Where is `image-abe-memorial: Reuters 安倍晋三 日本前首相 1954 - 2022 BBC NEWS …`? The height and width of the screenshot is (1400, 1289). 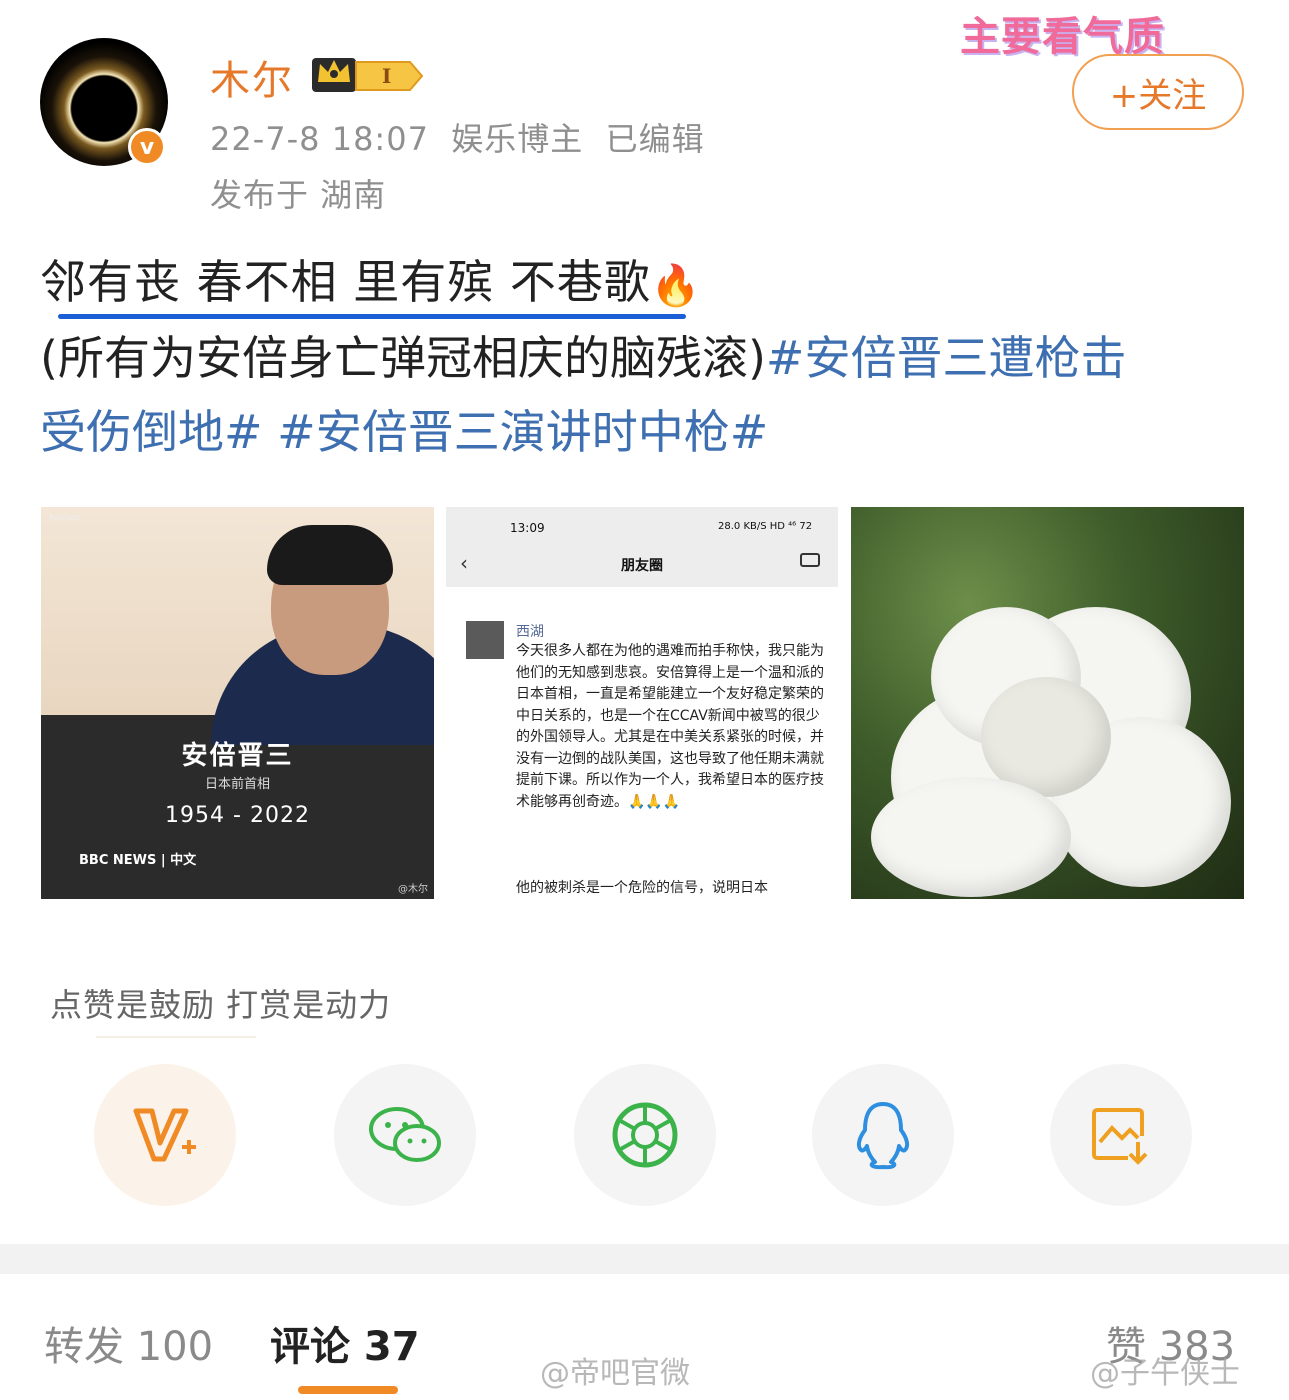
image-abe-memorial: Reuters 安倍晋三 日本前首相 1954 - 2022 BBC NEWS … is located at coordinates (237, 703).